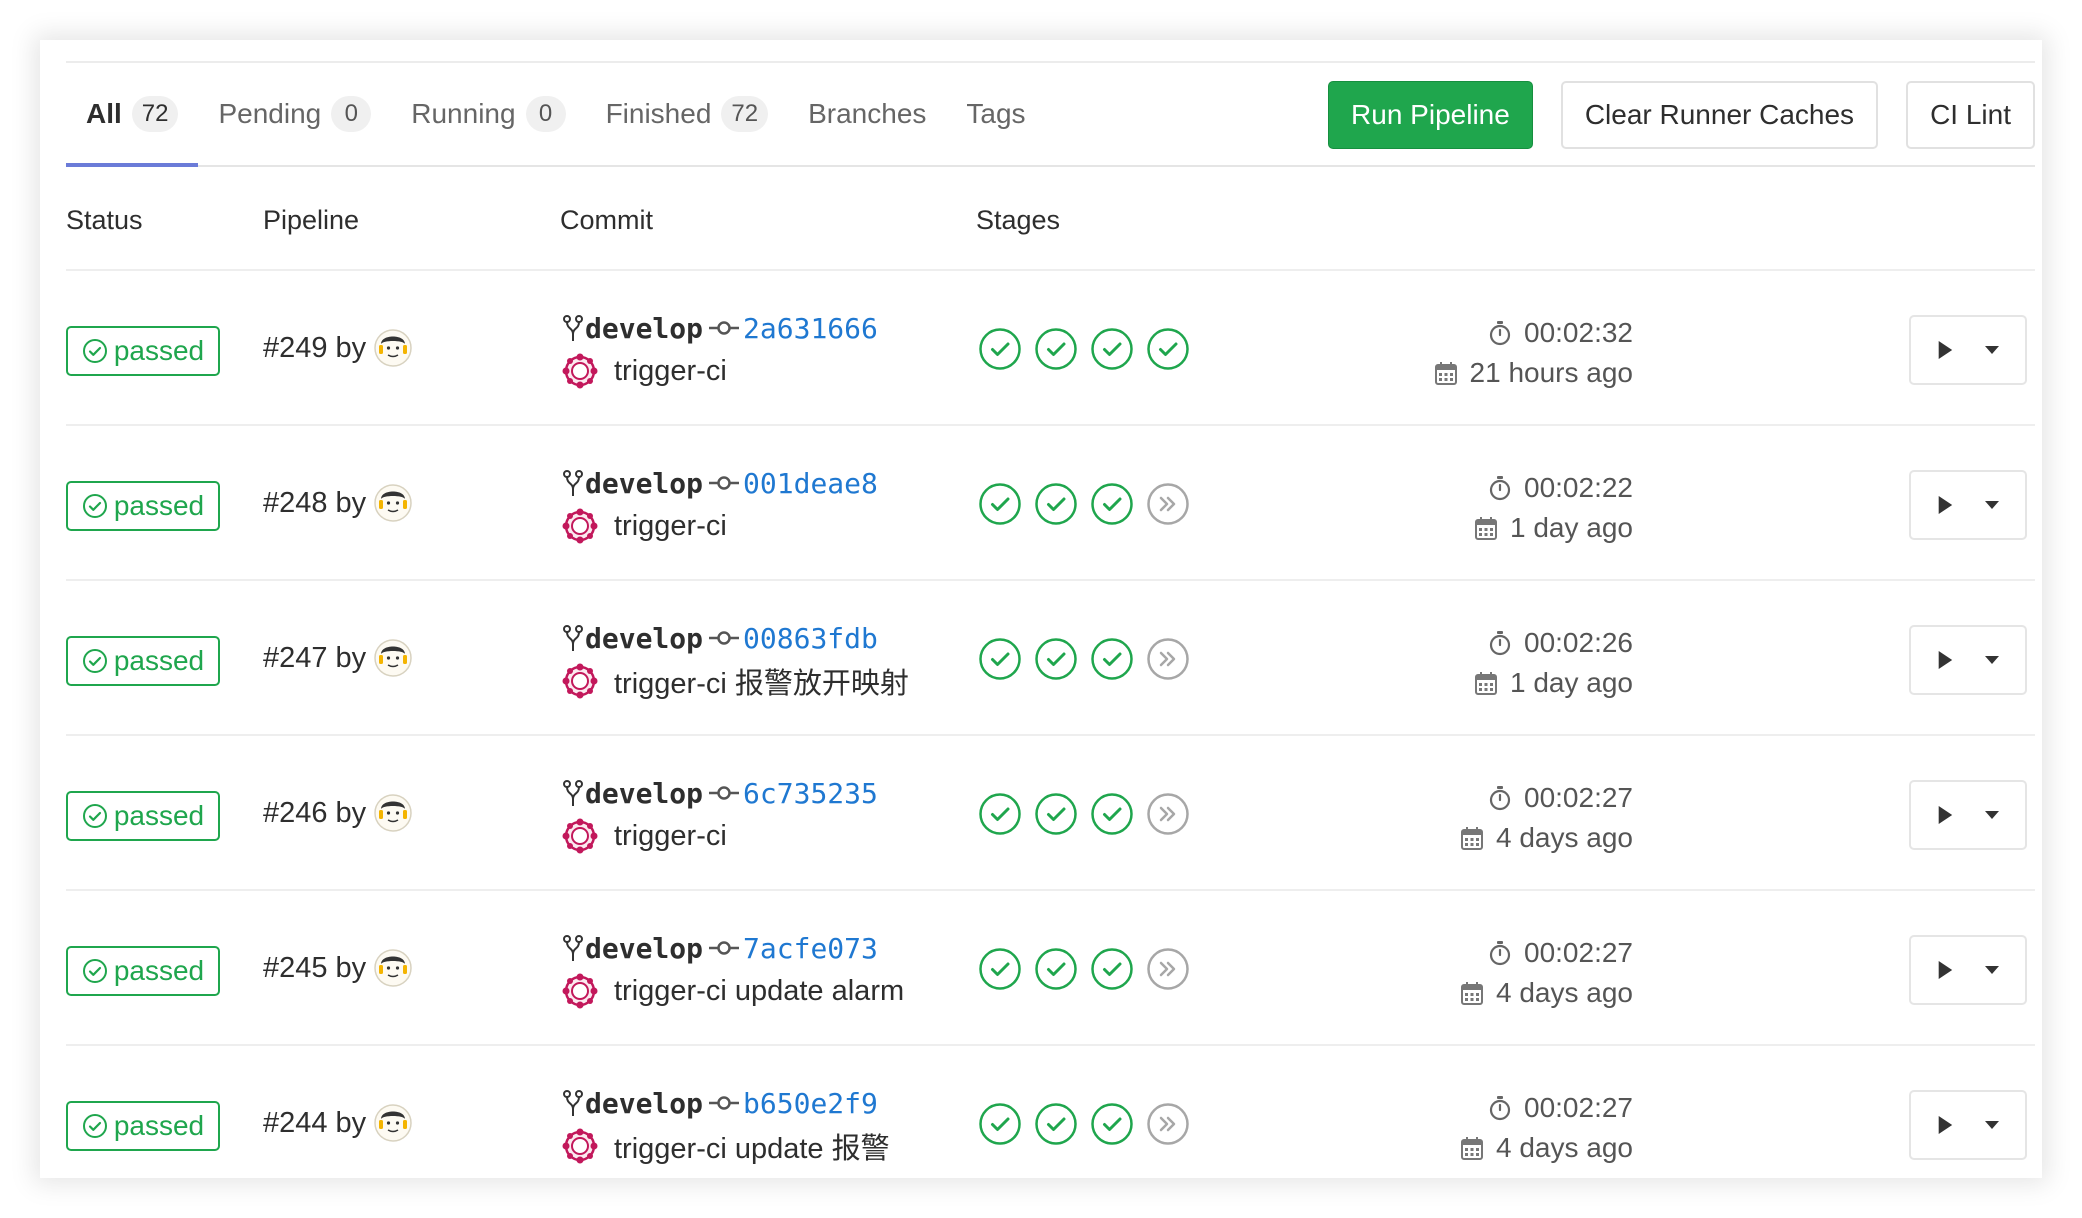 This screenshot has width=2082, height=1218. I want to click on tab-tags: Tags, so click(995, 114).